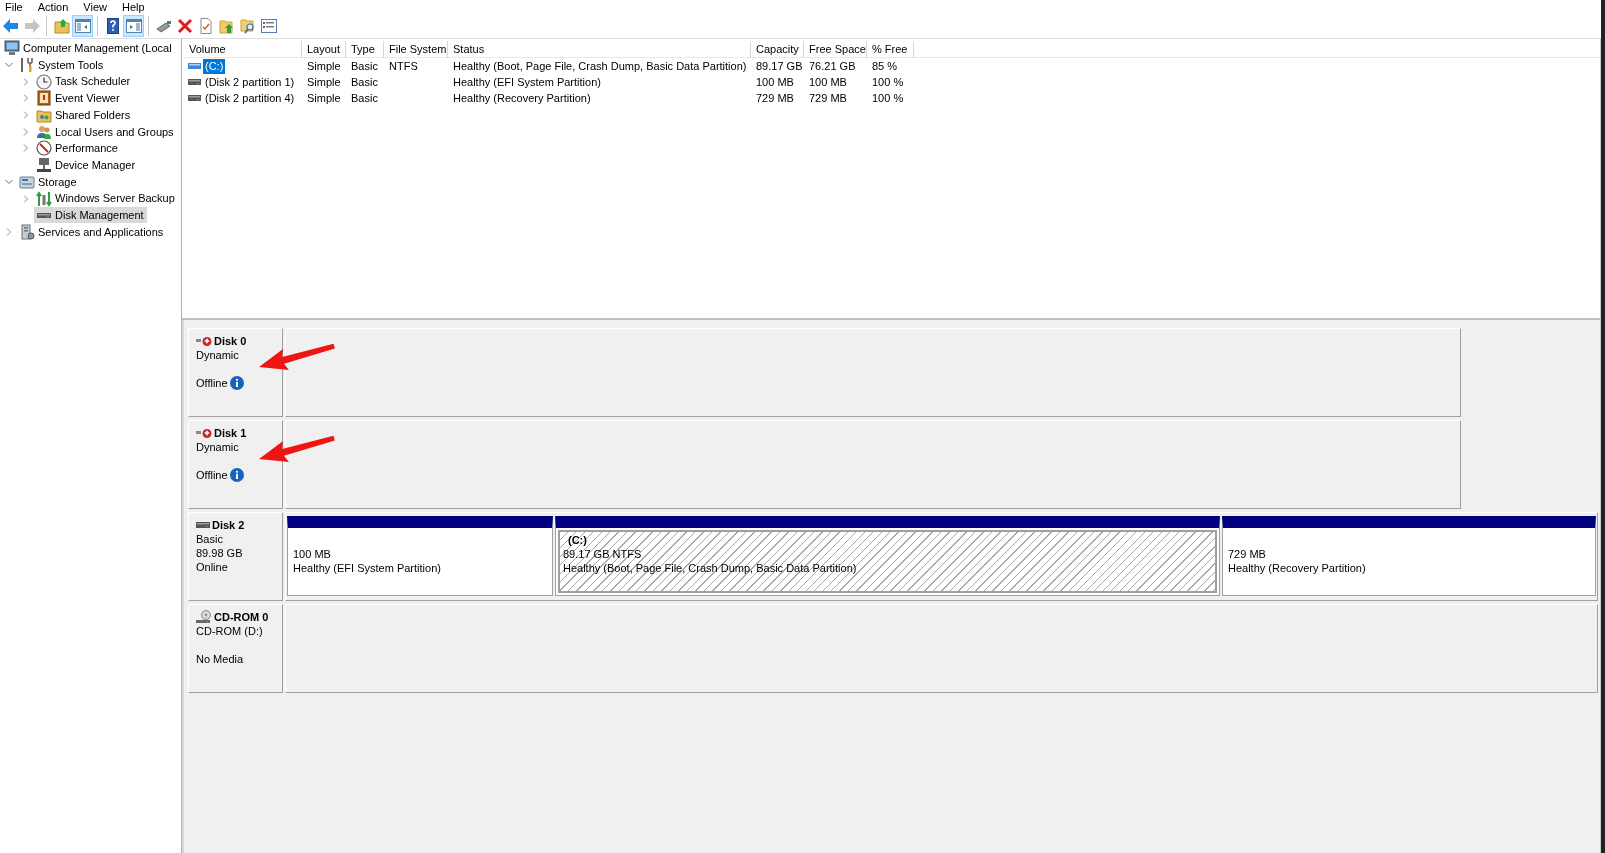 Image resolution: width=1605 pixels, height=853 pixels. What do you see at coordinates (324, 49) in the screenshot?
I see `column-header: Layout` at bounding box center [324, 49].